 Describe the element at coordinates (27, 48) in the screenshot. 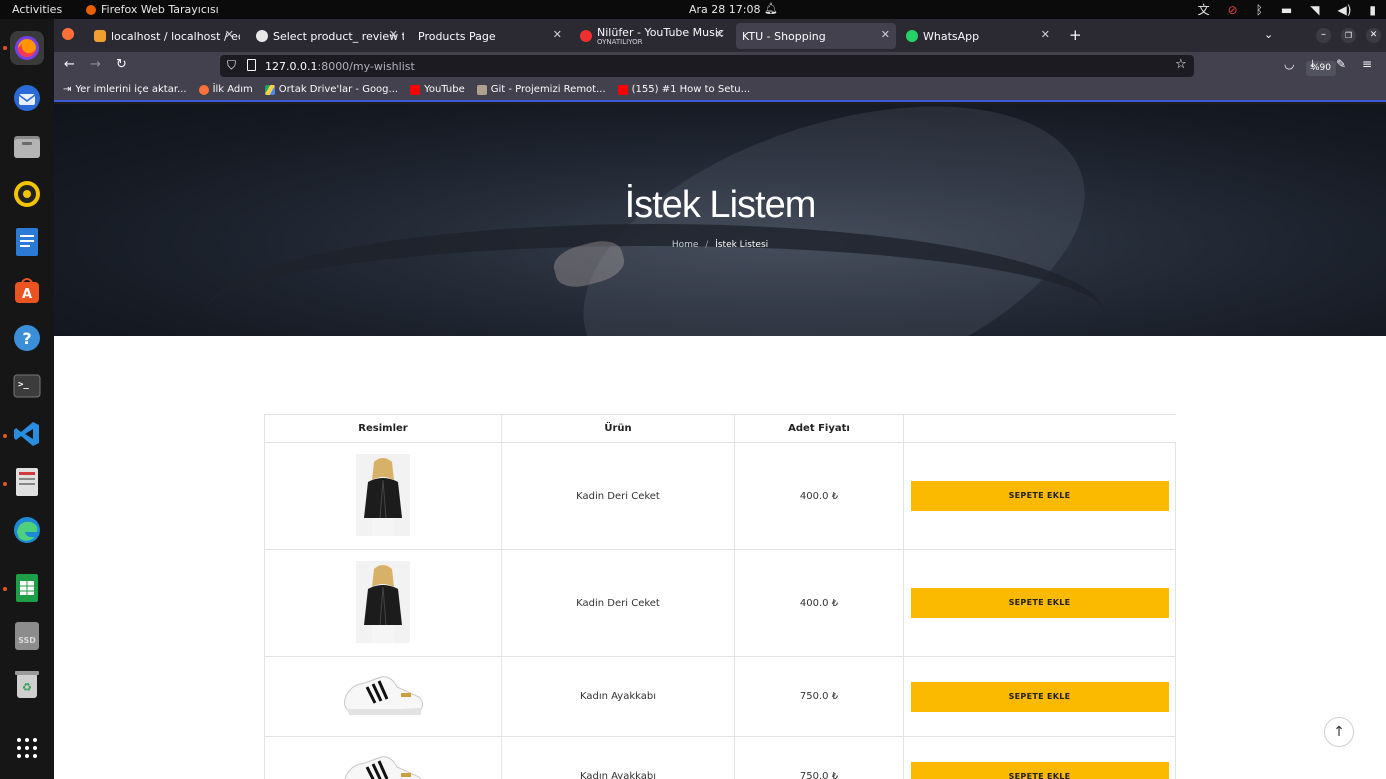

I see `firefox-icon` at that location.